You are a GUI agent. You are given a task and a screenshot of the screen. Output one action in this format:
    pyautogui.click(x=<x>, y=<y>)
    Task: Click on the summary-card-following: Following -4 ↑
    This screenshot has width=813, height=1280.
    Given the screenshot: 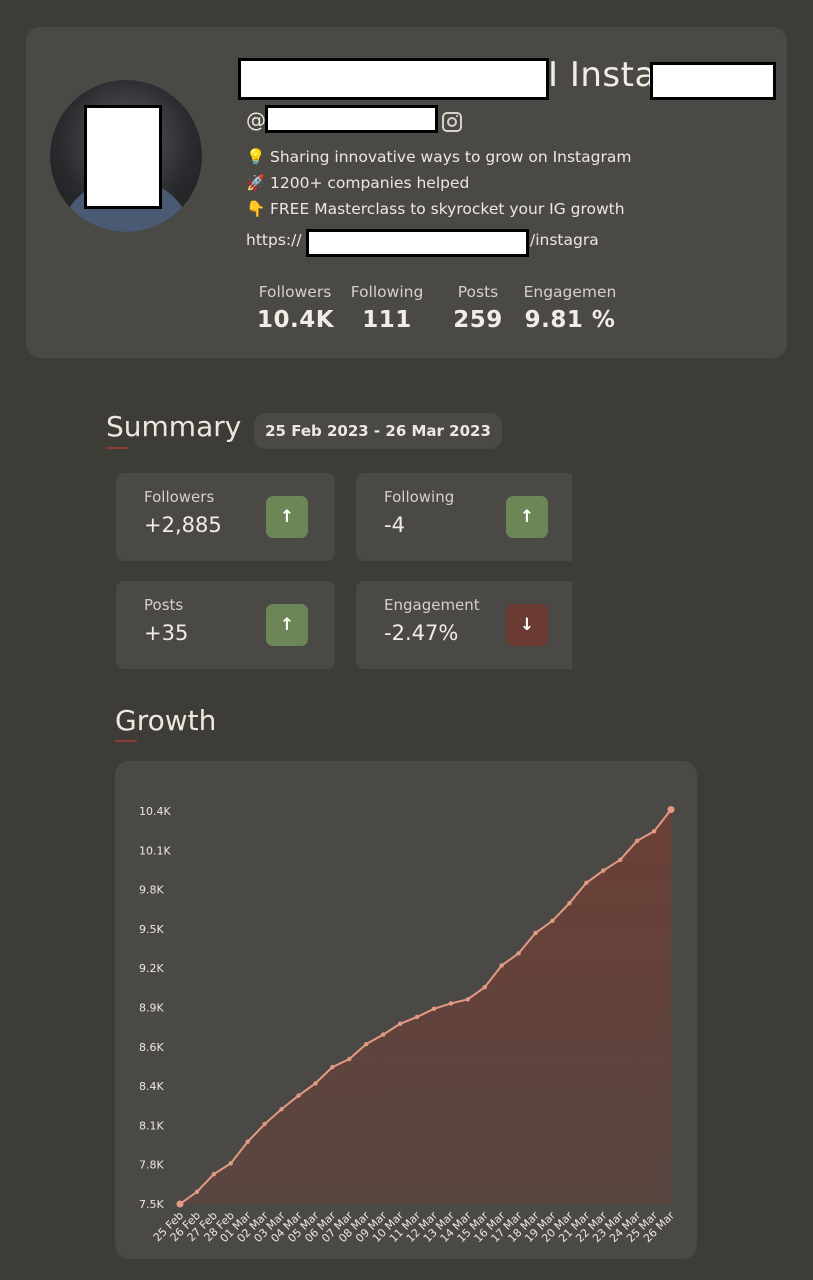 What is the action you would take?
    pyautogui.click(x=464, y=517)
    